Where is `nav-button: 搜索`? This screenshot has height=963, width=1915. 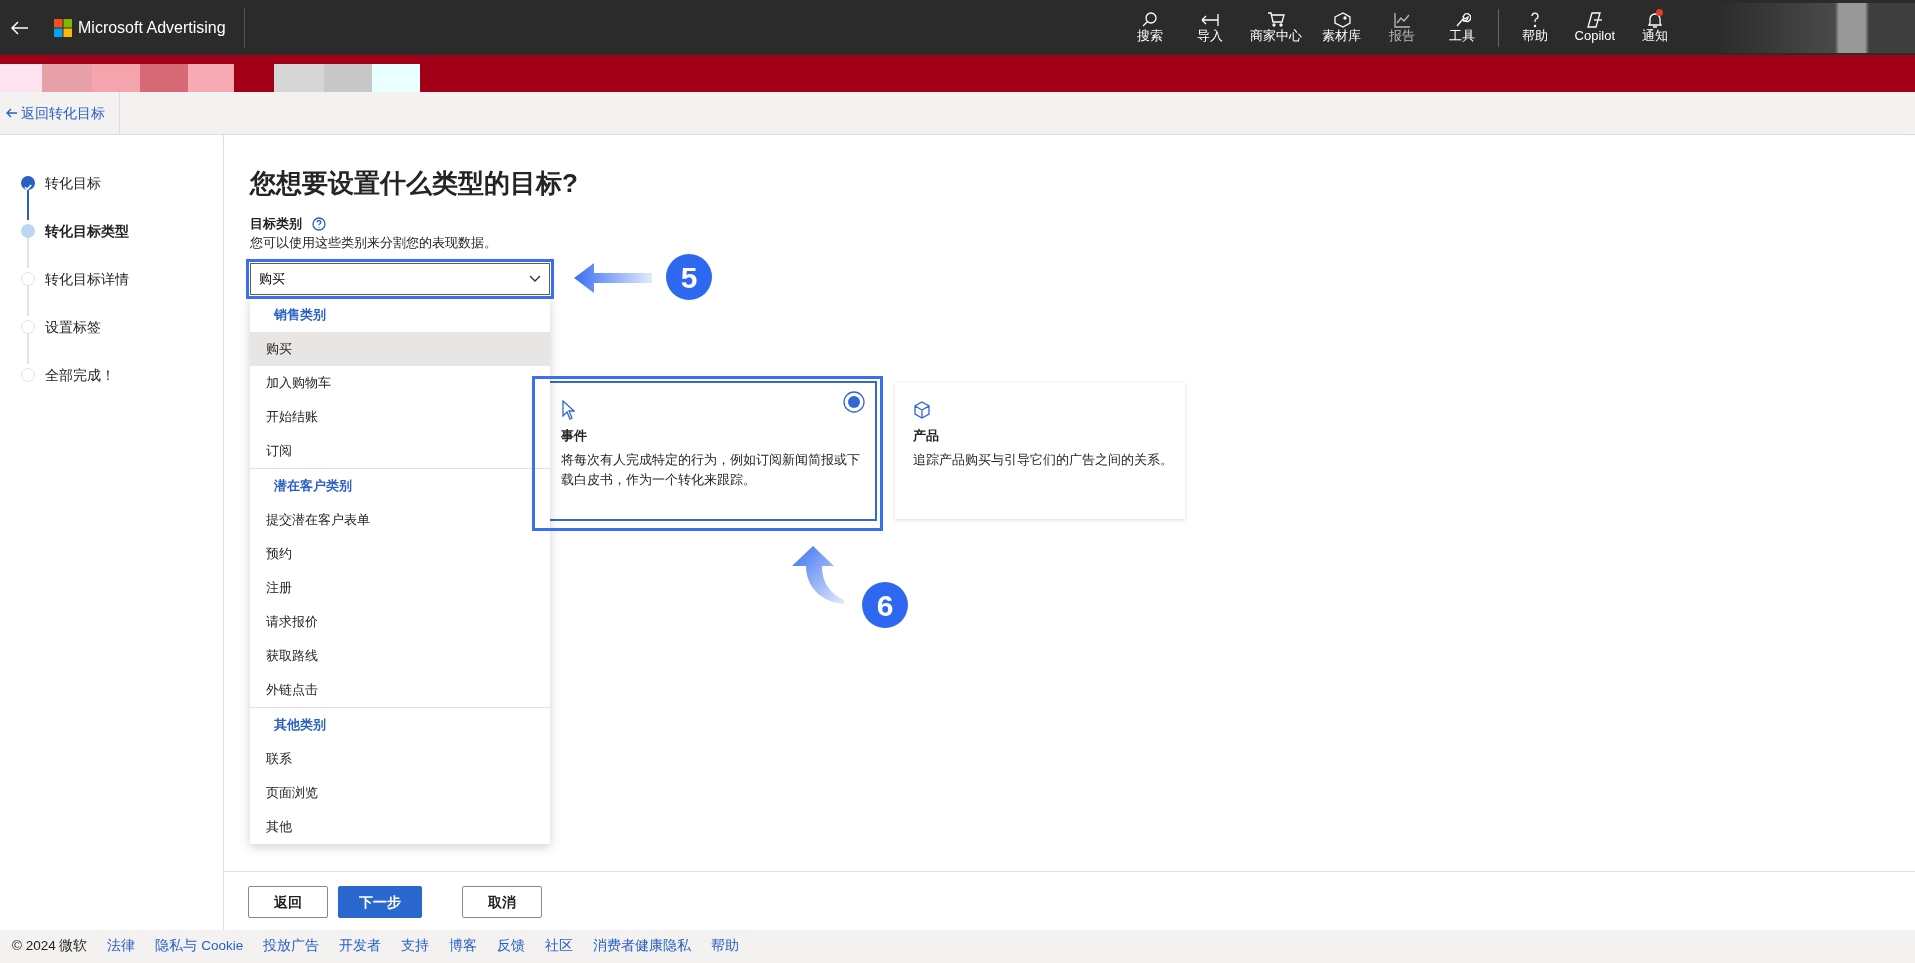
nav-button: 搜索 is located at coordinates (1149, 27).